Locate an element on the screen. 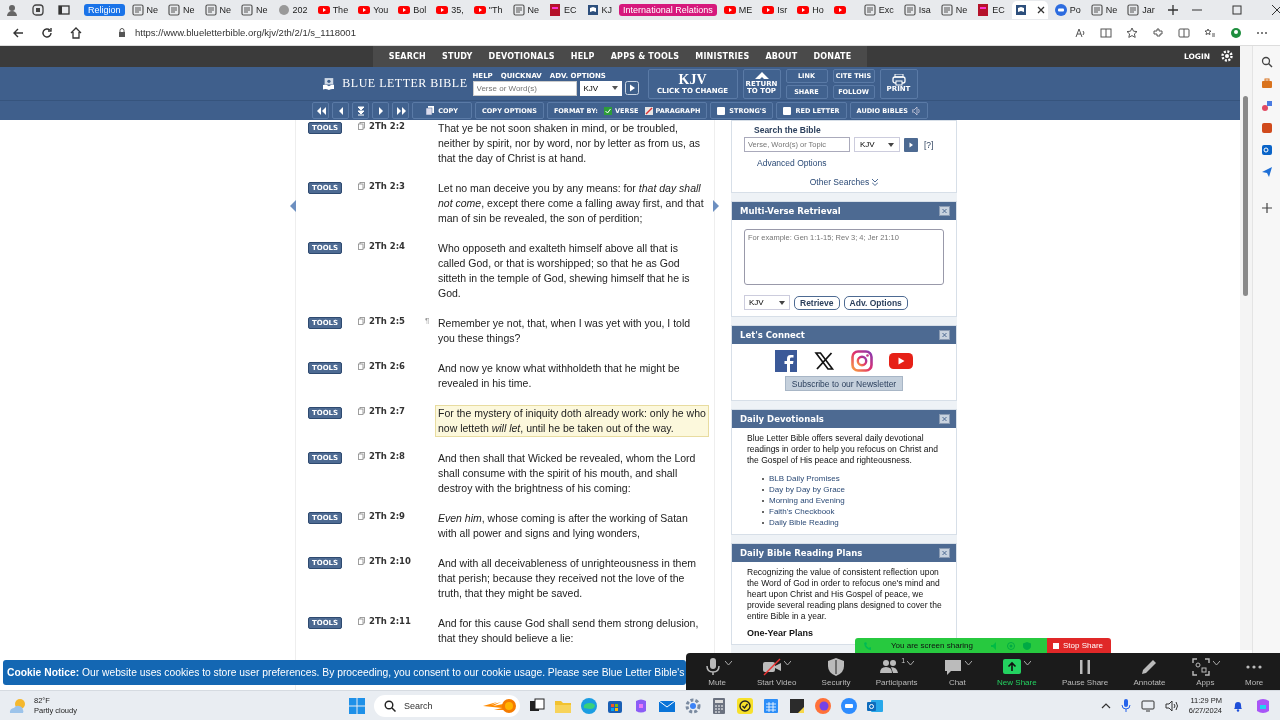  gear-icon is located at coordinates (693, 705).